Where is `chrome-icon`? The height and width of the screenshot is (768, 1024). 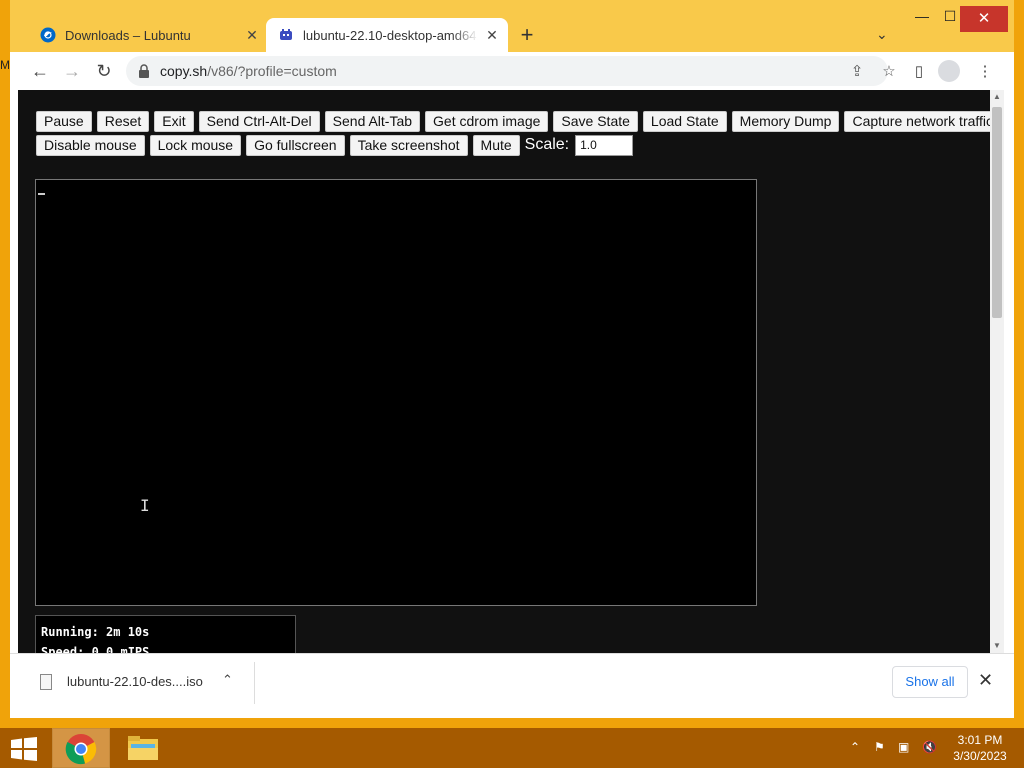
chrome-icon is located at coordinates (81, 749).